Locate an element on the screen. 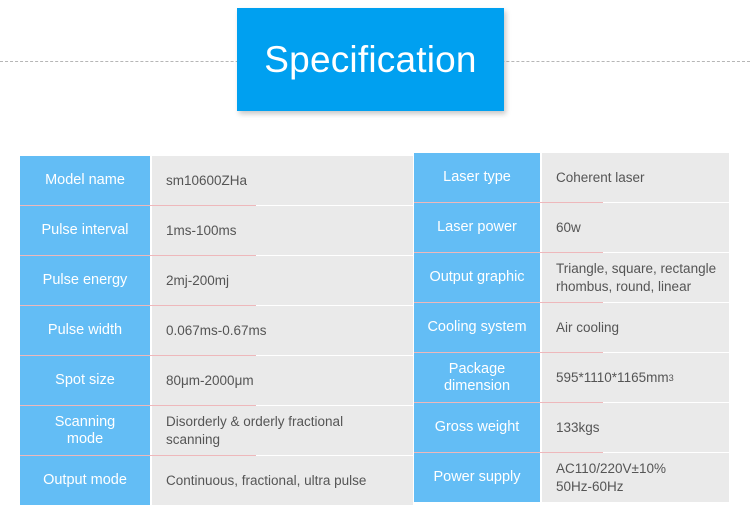 The width and height of the screenshot is (750, 517). spec-value-cell: 2mj-200mj is located at coordinates (282, 280).